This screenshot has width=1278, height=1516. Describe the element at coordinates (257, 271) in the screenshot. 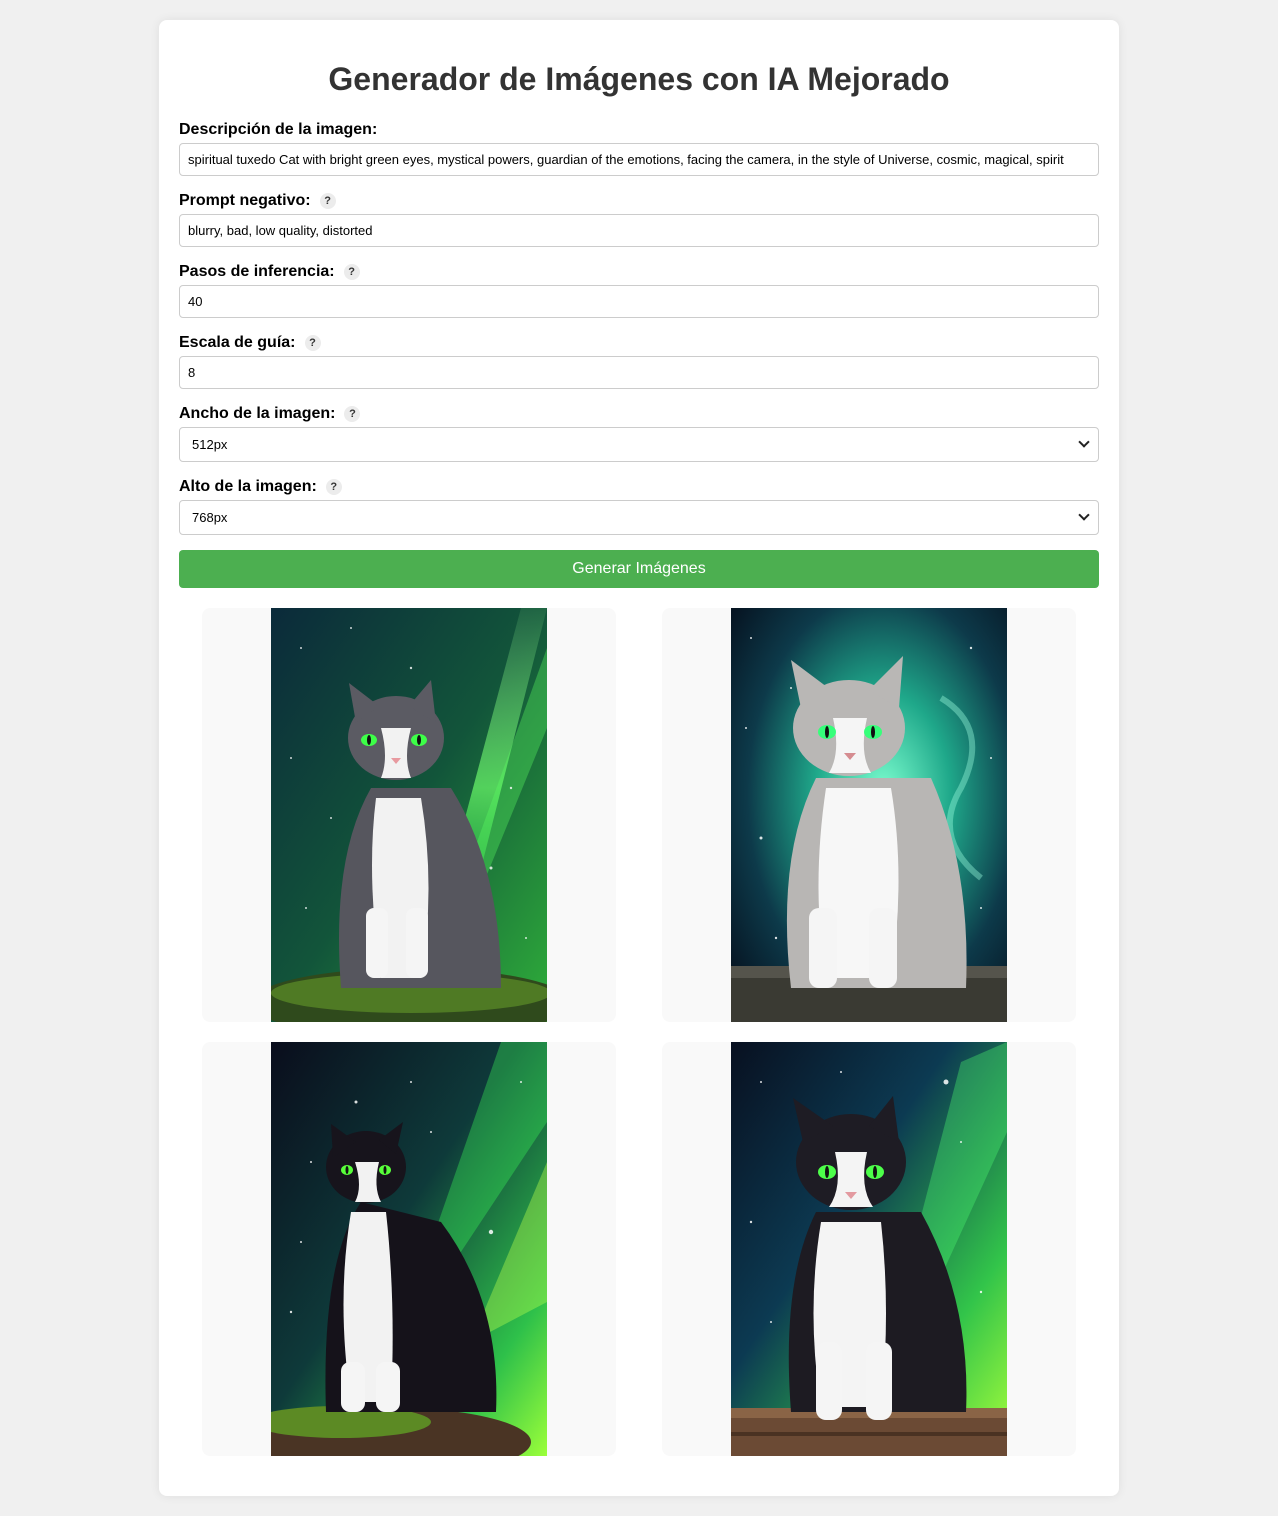

I see `steps-label: Pasos de inferencia:` at that location.